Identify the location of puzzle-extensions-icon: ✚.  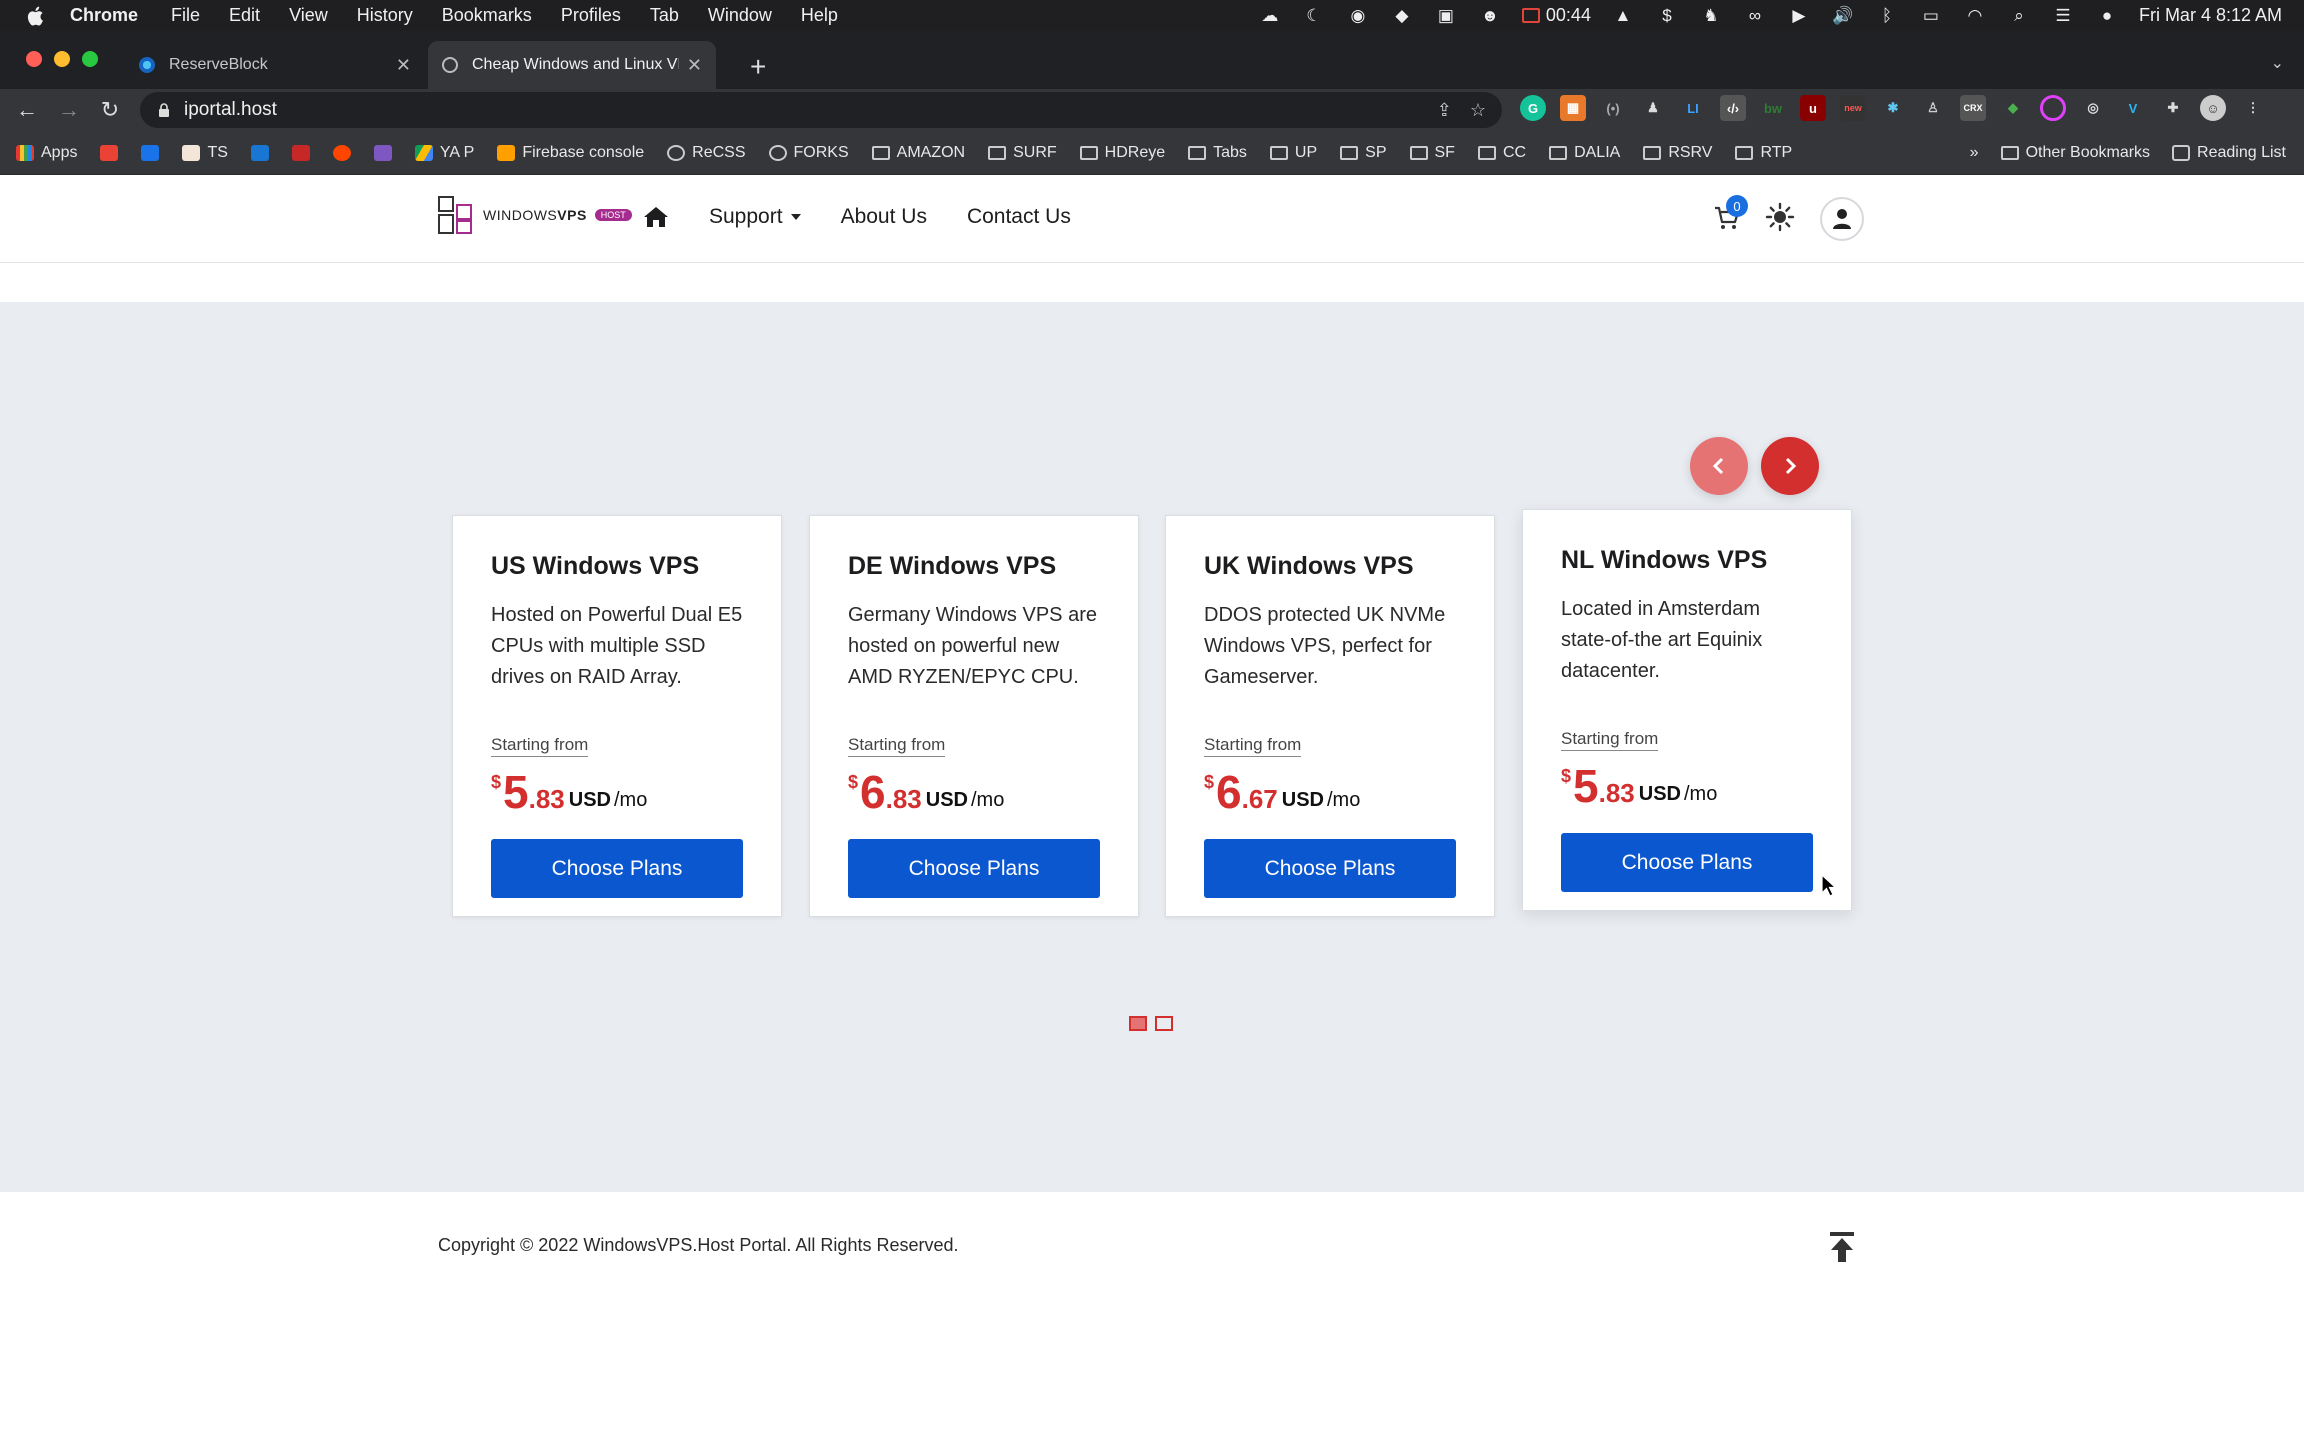
(2173, 108).